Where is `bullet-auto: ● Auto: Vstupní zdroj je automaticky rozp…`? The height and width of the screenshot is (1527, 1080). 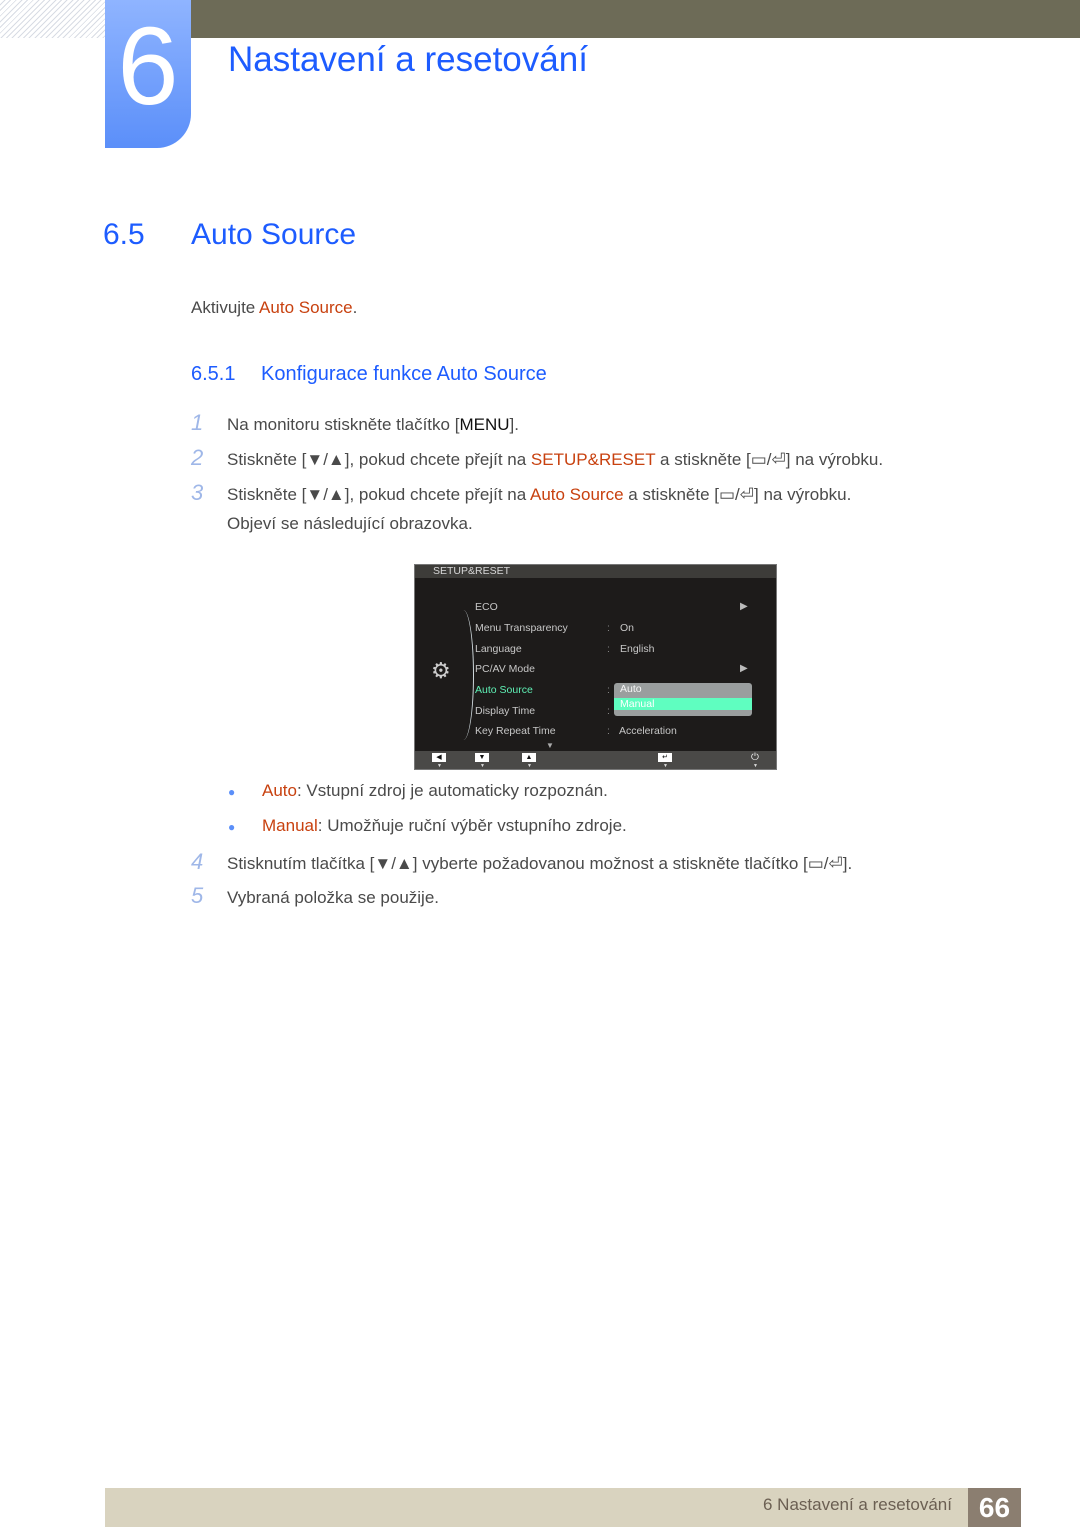 bullet-auto: ● Auto: Vstupní zdroj je automaticky rozp… is located at coordinates (418, 791).